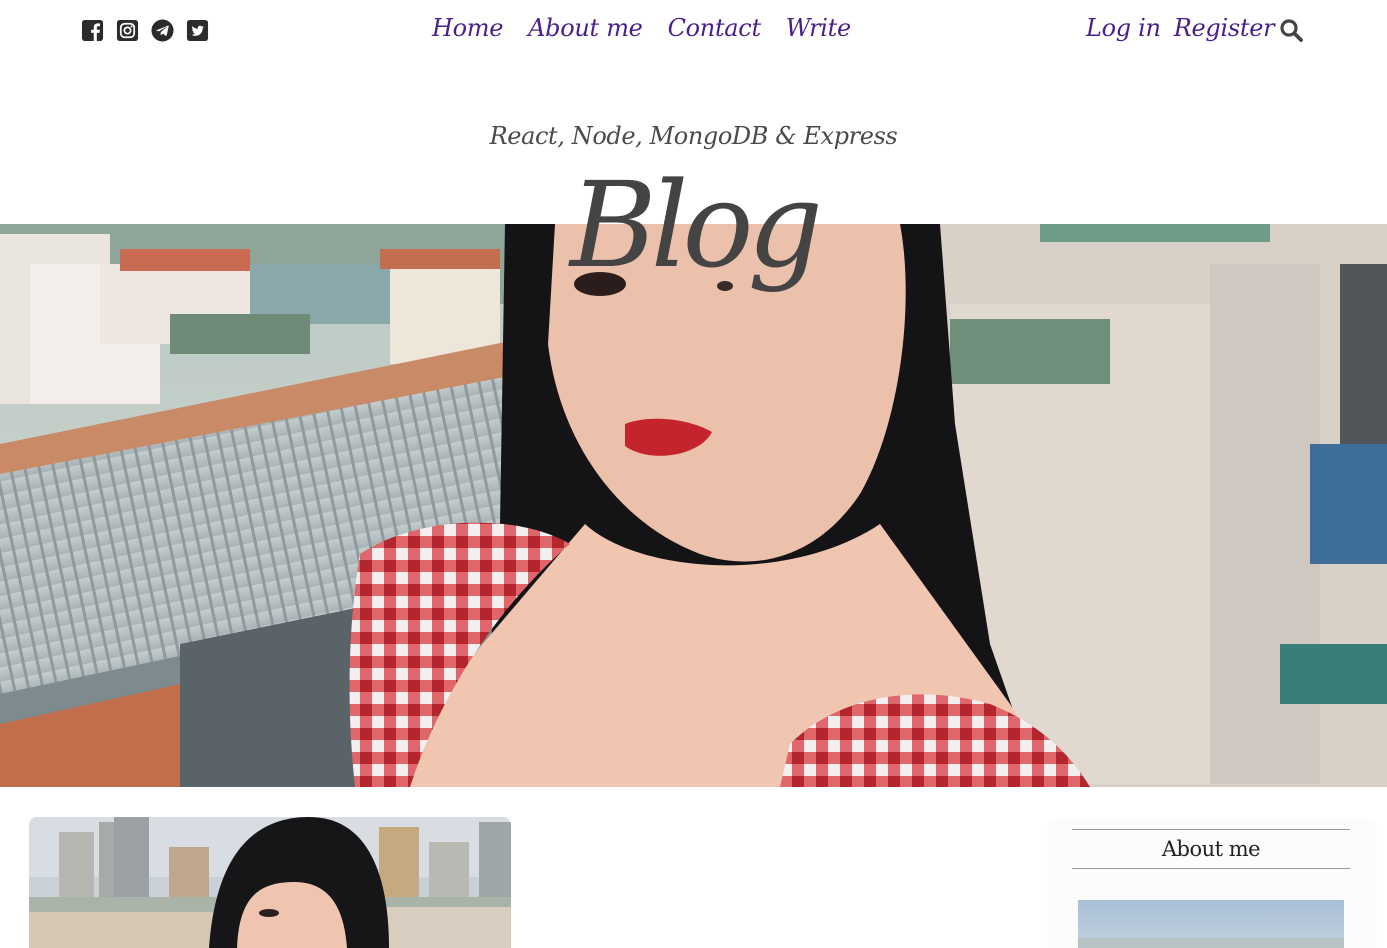 The image size is (1387, 948). What do you see at coordinates (270, 882) in the screenshot?
I see `post-image` at bounding box center [270, 882].